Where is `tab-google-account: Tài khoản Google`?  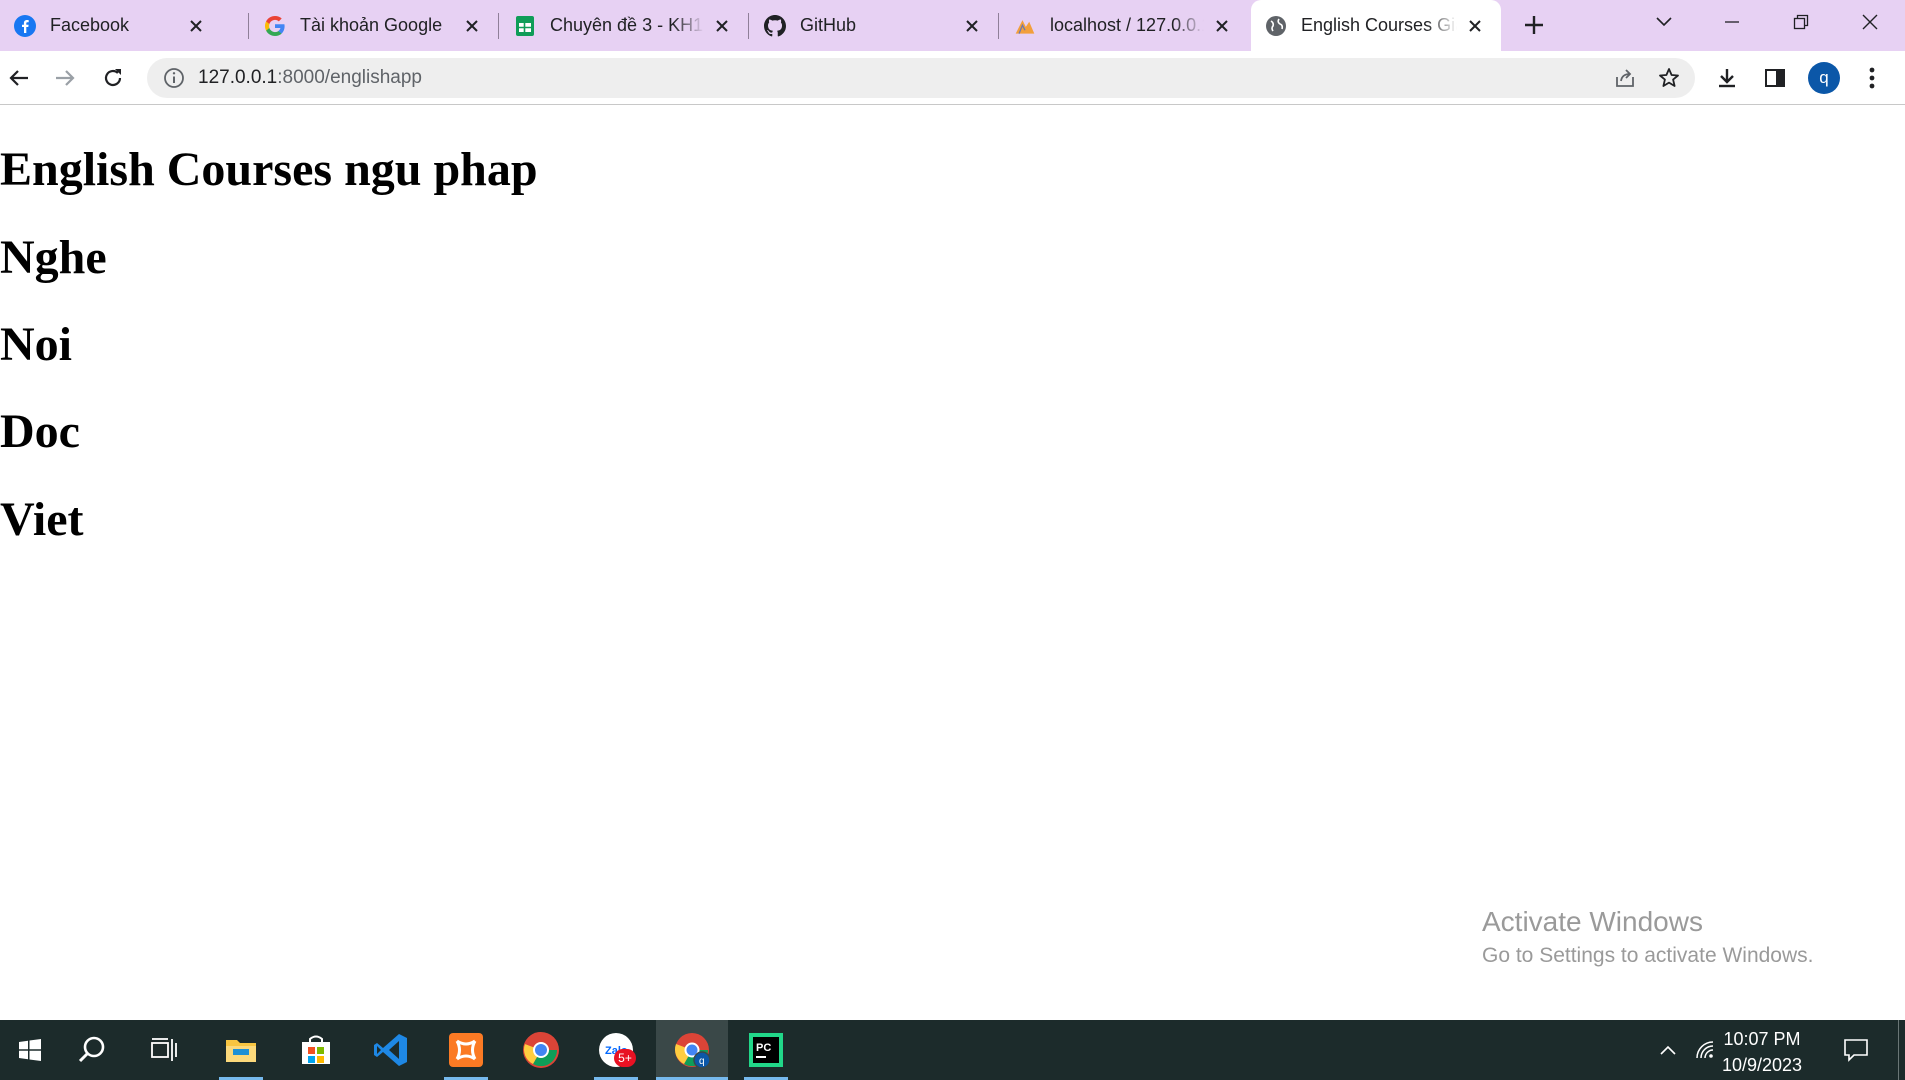 tab-google-account: Tài khoản Google is located at coordinates (374, 25).